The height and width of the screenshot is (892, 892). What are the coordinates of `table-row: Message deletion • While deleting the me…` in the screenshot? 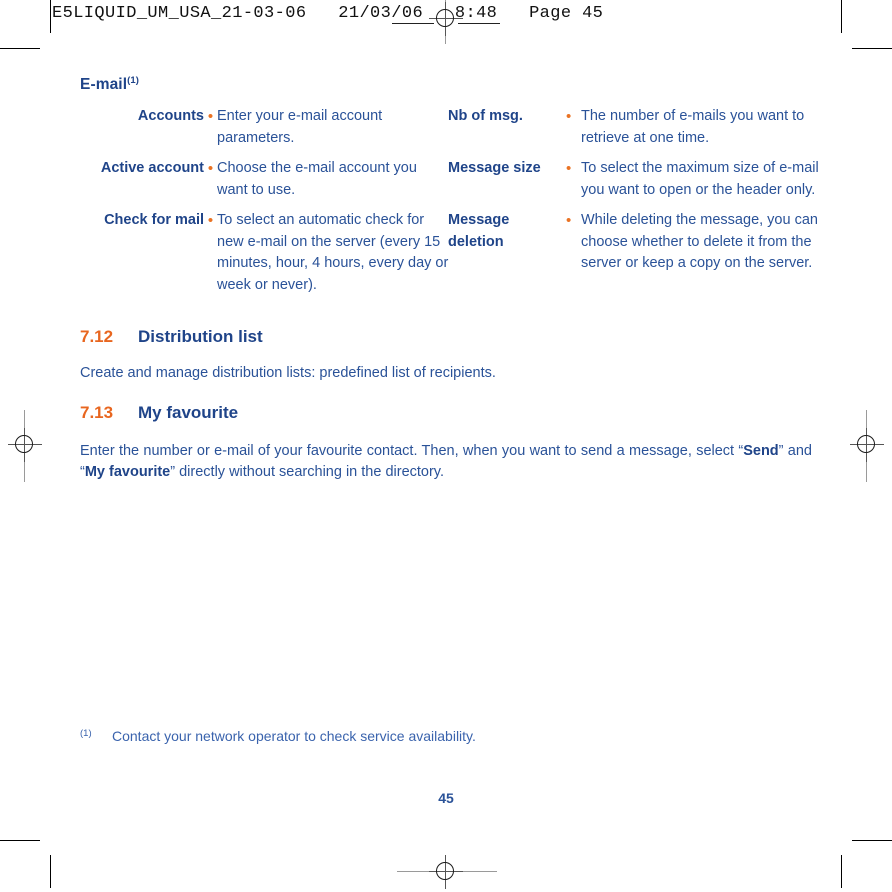 It's located at (635, 242).